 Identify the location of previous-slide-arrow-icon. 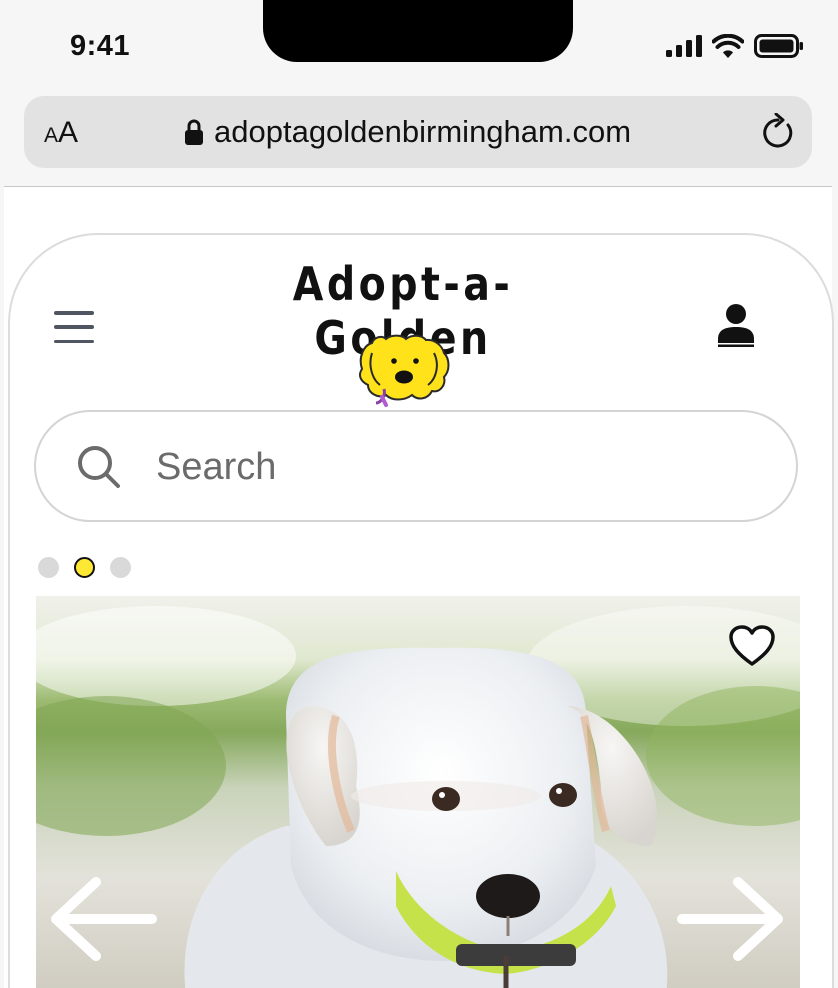
(103, 919).